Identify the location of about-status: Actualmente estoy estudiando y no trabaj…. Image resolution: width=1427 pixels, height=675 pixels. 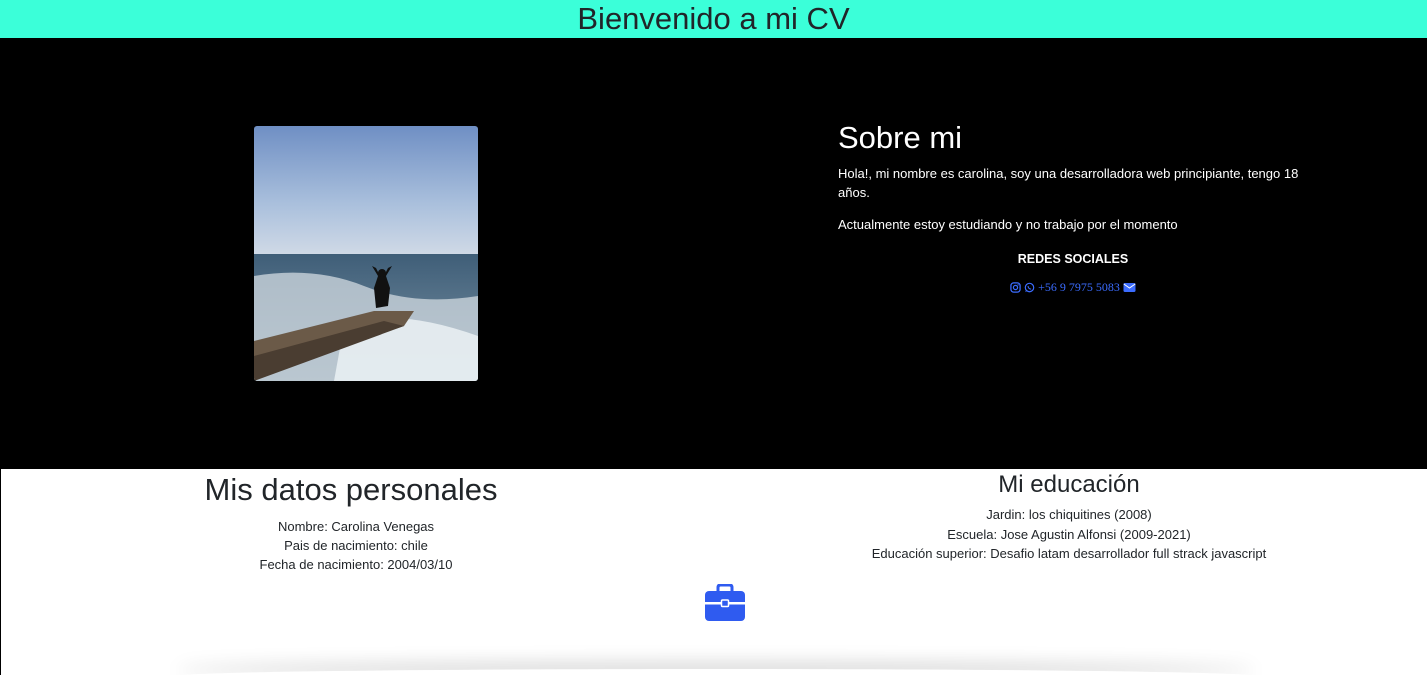
(1008, 224).